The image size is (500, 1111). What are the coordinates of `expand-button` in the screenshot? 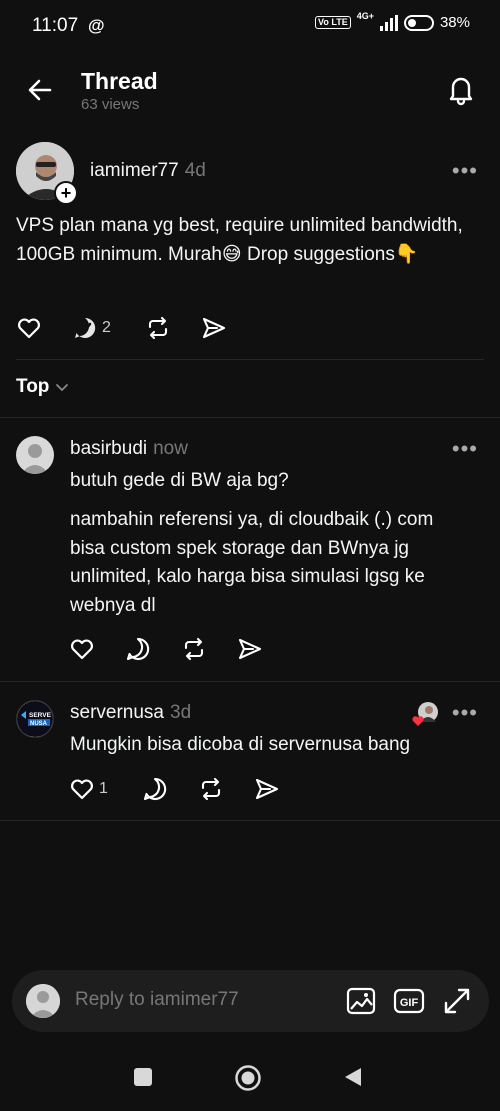 It's located at (457, 1001).